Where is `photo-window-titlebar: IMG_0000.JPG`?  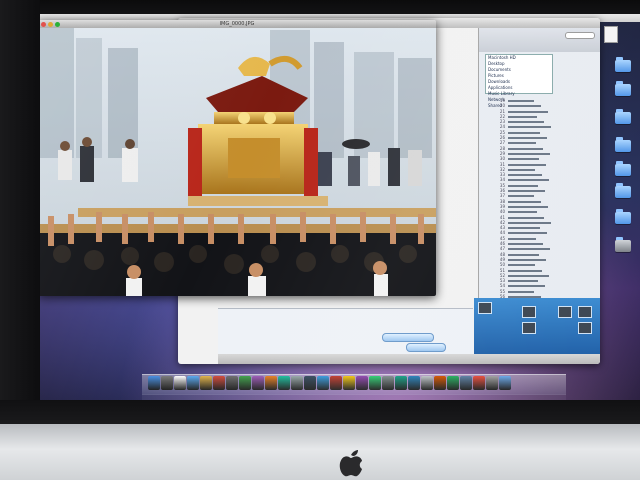
photo-window-titlebar: IMG_0000.JPG is located at coordinates (237, 24).